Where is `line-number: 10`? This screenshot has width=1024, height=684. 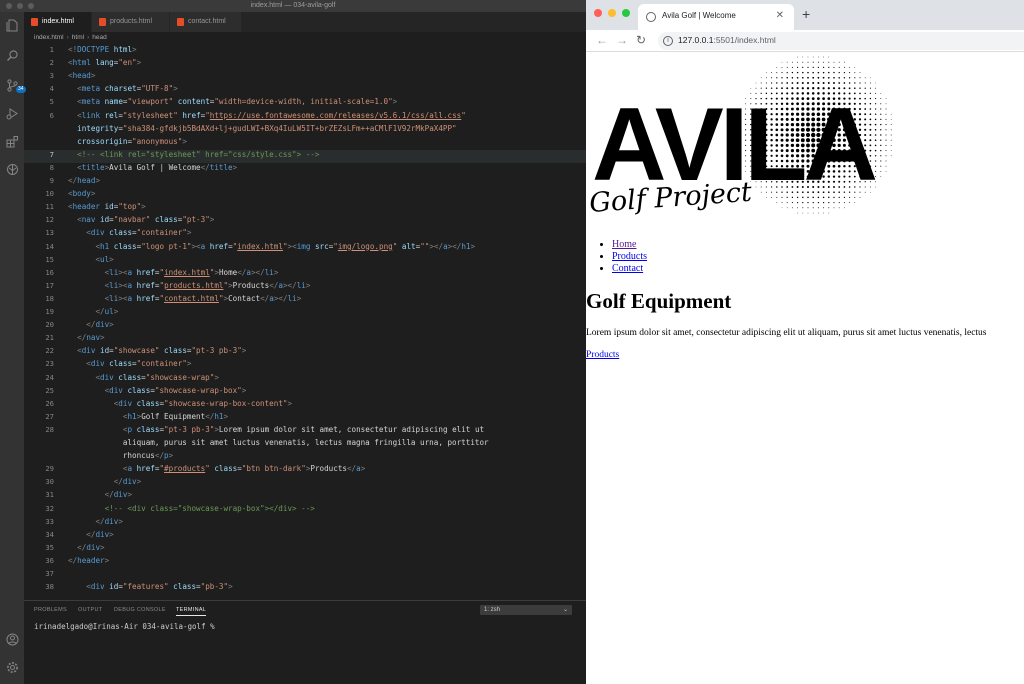
line-number: 10 is located at coordinates (49, 194).